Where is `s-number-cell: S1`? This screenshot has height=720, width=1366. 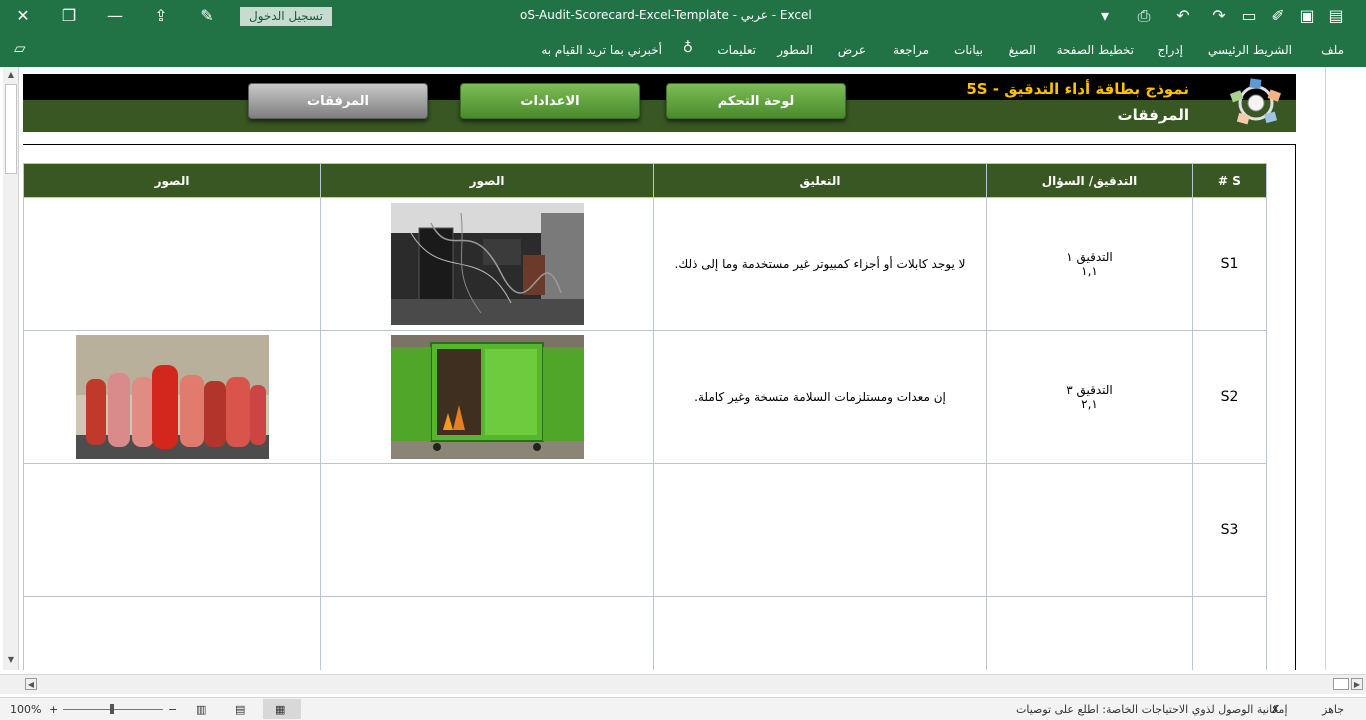 s-number-cell: S1 is located at coordinates (1229, 264).